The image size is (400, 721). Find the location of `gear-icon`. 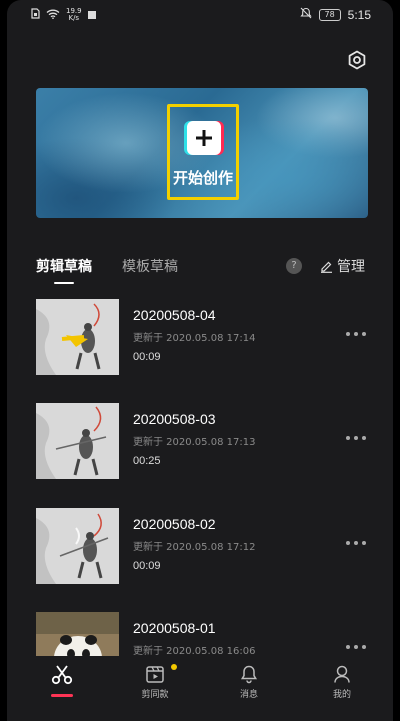

gear-icon is located at coordinates (357, 60).